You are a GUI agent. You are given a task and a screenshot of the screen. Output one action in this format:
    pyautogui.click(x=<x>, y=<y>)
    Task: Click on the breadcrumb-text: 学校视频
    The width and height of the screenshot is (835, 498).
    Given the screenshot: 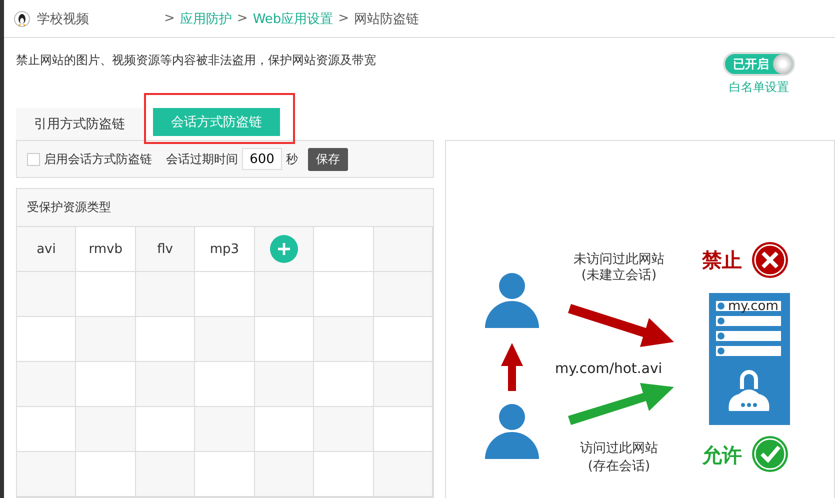 What is the action you would take?
    pyautogui.click(x=63, y=19)
    